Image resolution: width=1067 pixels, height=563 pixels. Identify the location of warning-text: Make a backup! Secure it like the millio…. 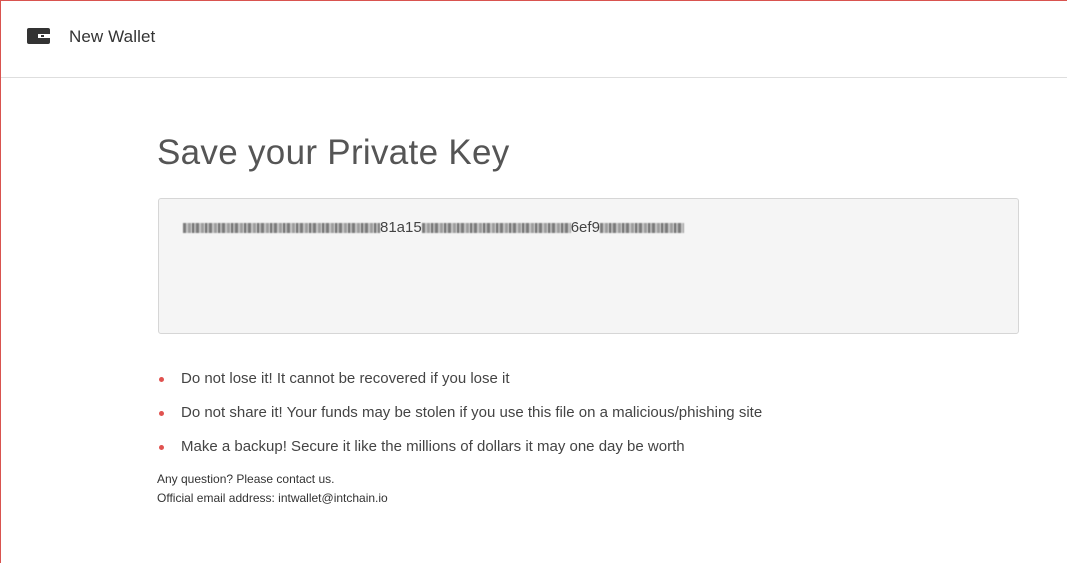
(433, 446).